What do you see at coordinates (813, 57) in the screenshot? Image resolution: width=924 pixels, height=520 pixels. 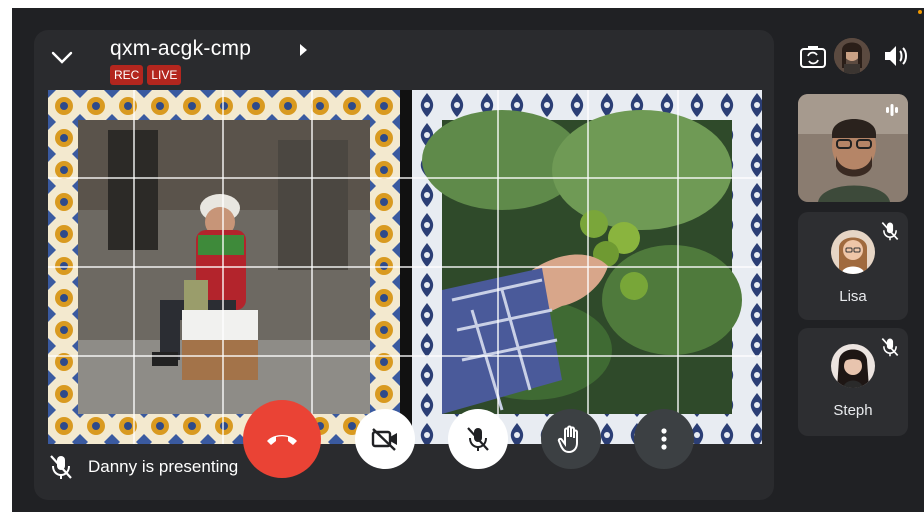 I see `switch-camera-icon` at bounding box center [813, 57].